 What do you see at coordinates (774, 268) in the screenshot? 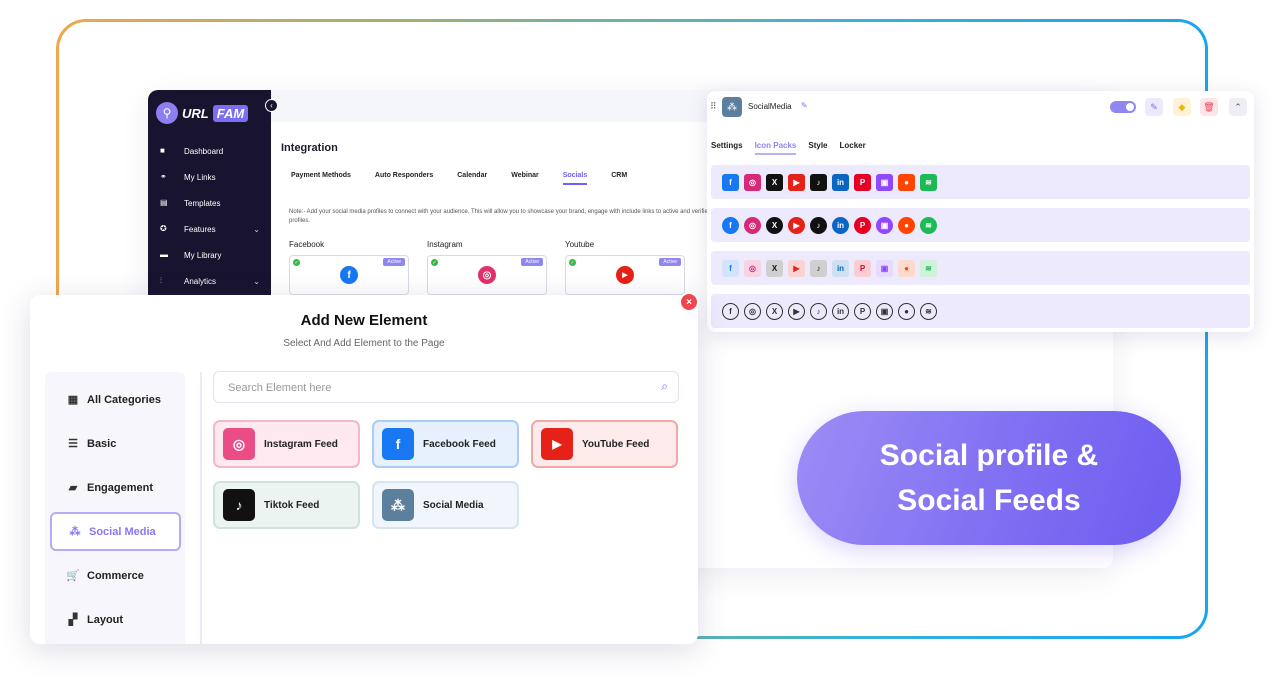
I see `x-icon: X` at bounding box center [774, 268].